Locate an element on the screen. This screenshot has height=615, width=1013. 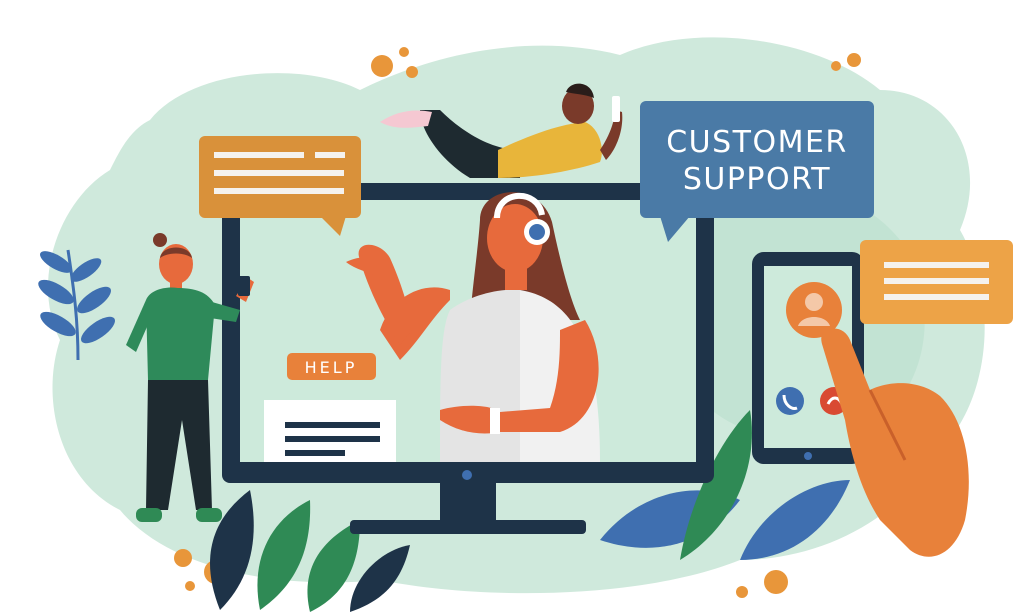
help-label: HELP is located at coordinates (331, 367).